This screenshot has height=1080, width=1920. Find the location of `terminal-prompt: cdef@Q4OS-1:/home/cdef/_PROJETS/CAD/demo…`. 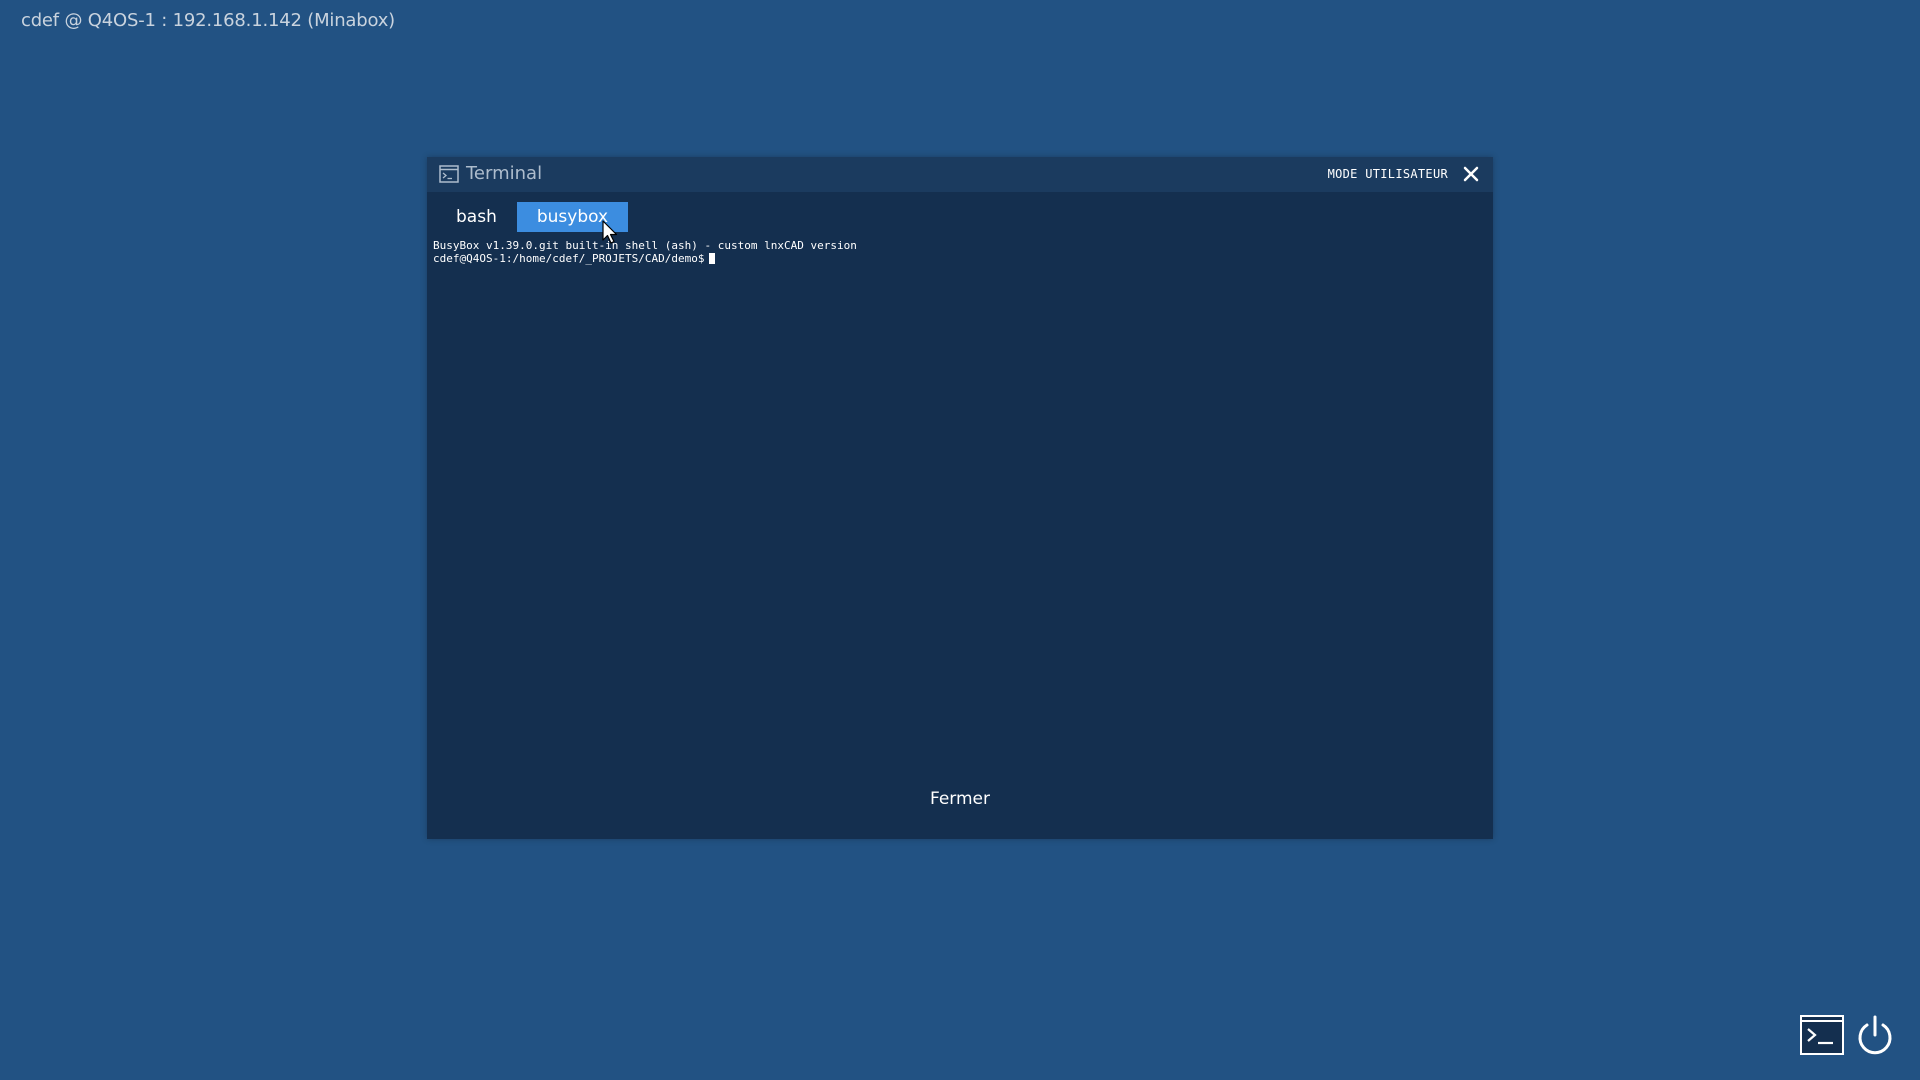

terminal-prompt: cdef@Q4OS-1:/home/cdef/_PROJETS/CAD/demo… is located at coordinates (569, 258).